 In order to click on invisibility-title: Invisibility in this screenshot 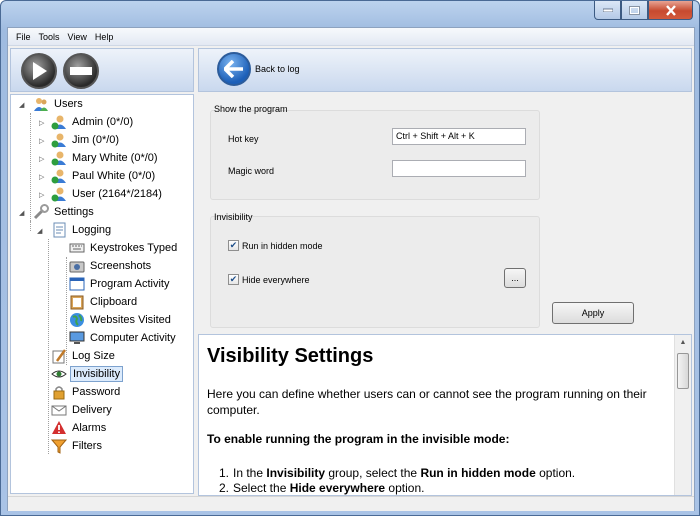, I will do `click(233, 217)`.